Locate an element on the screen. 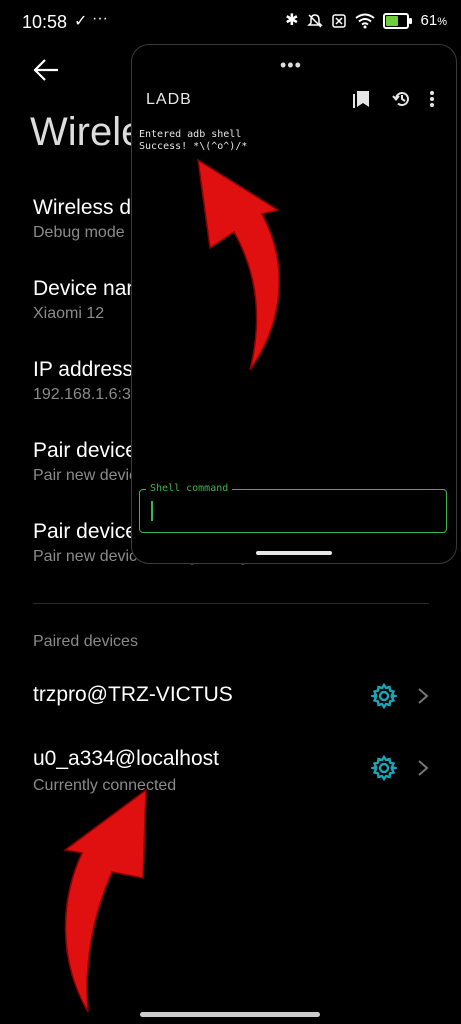  navigation-bar is located at coordinates (230, 1014).